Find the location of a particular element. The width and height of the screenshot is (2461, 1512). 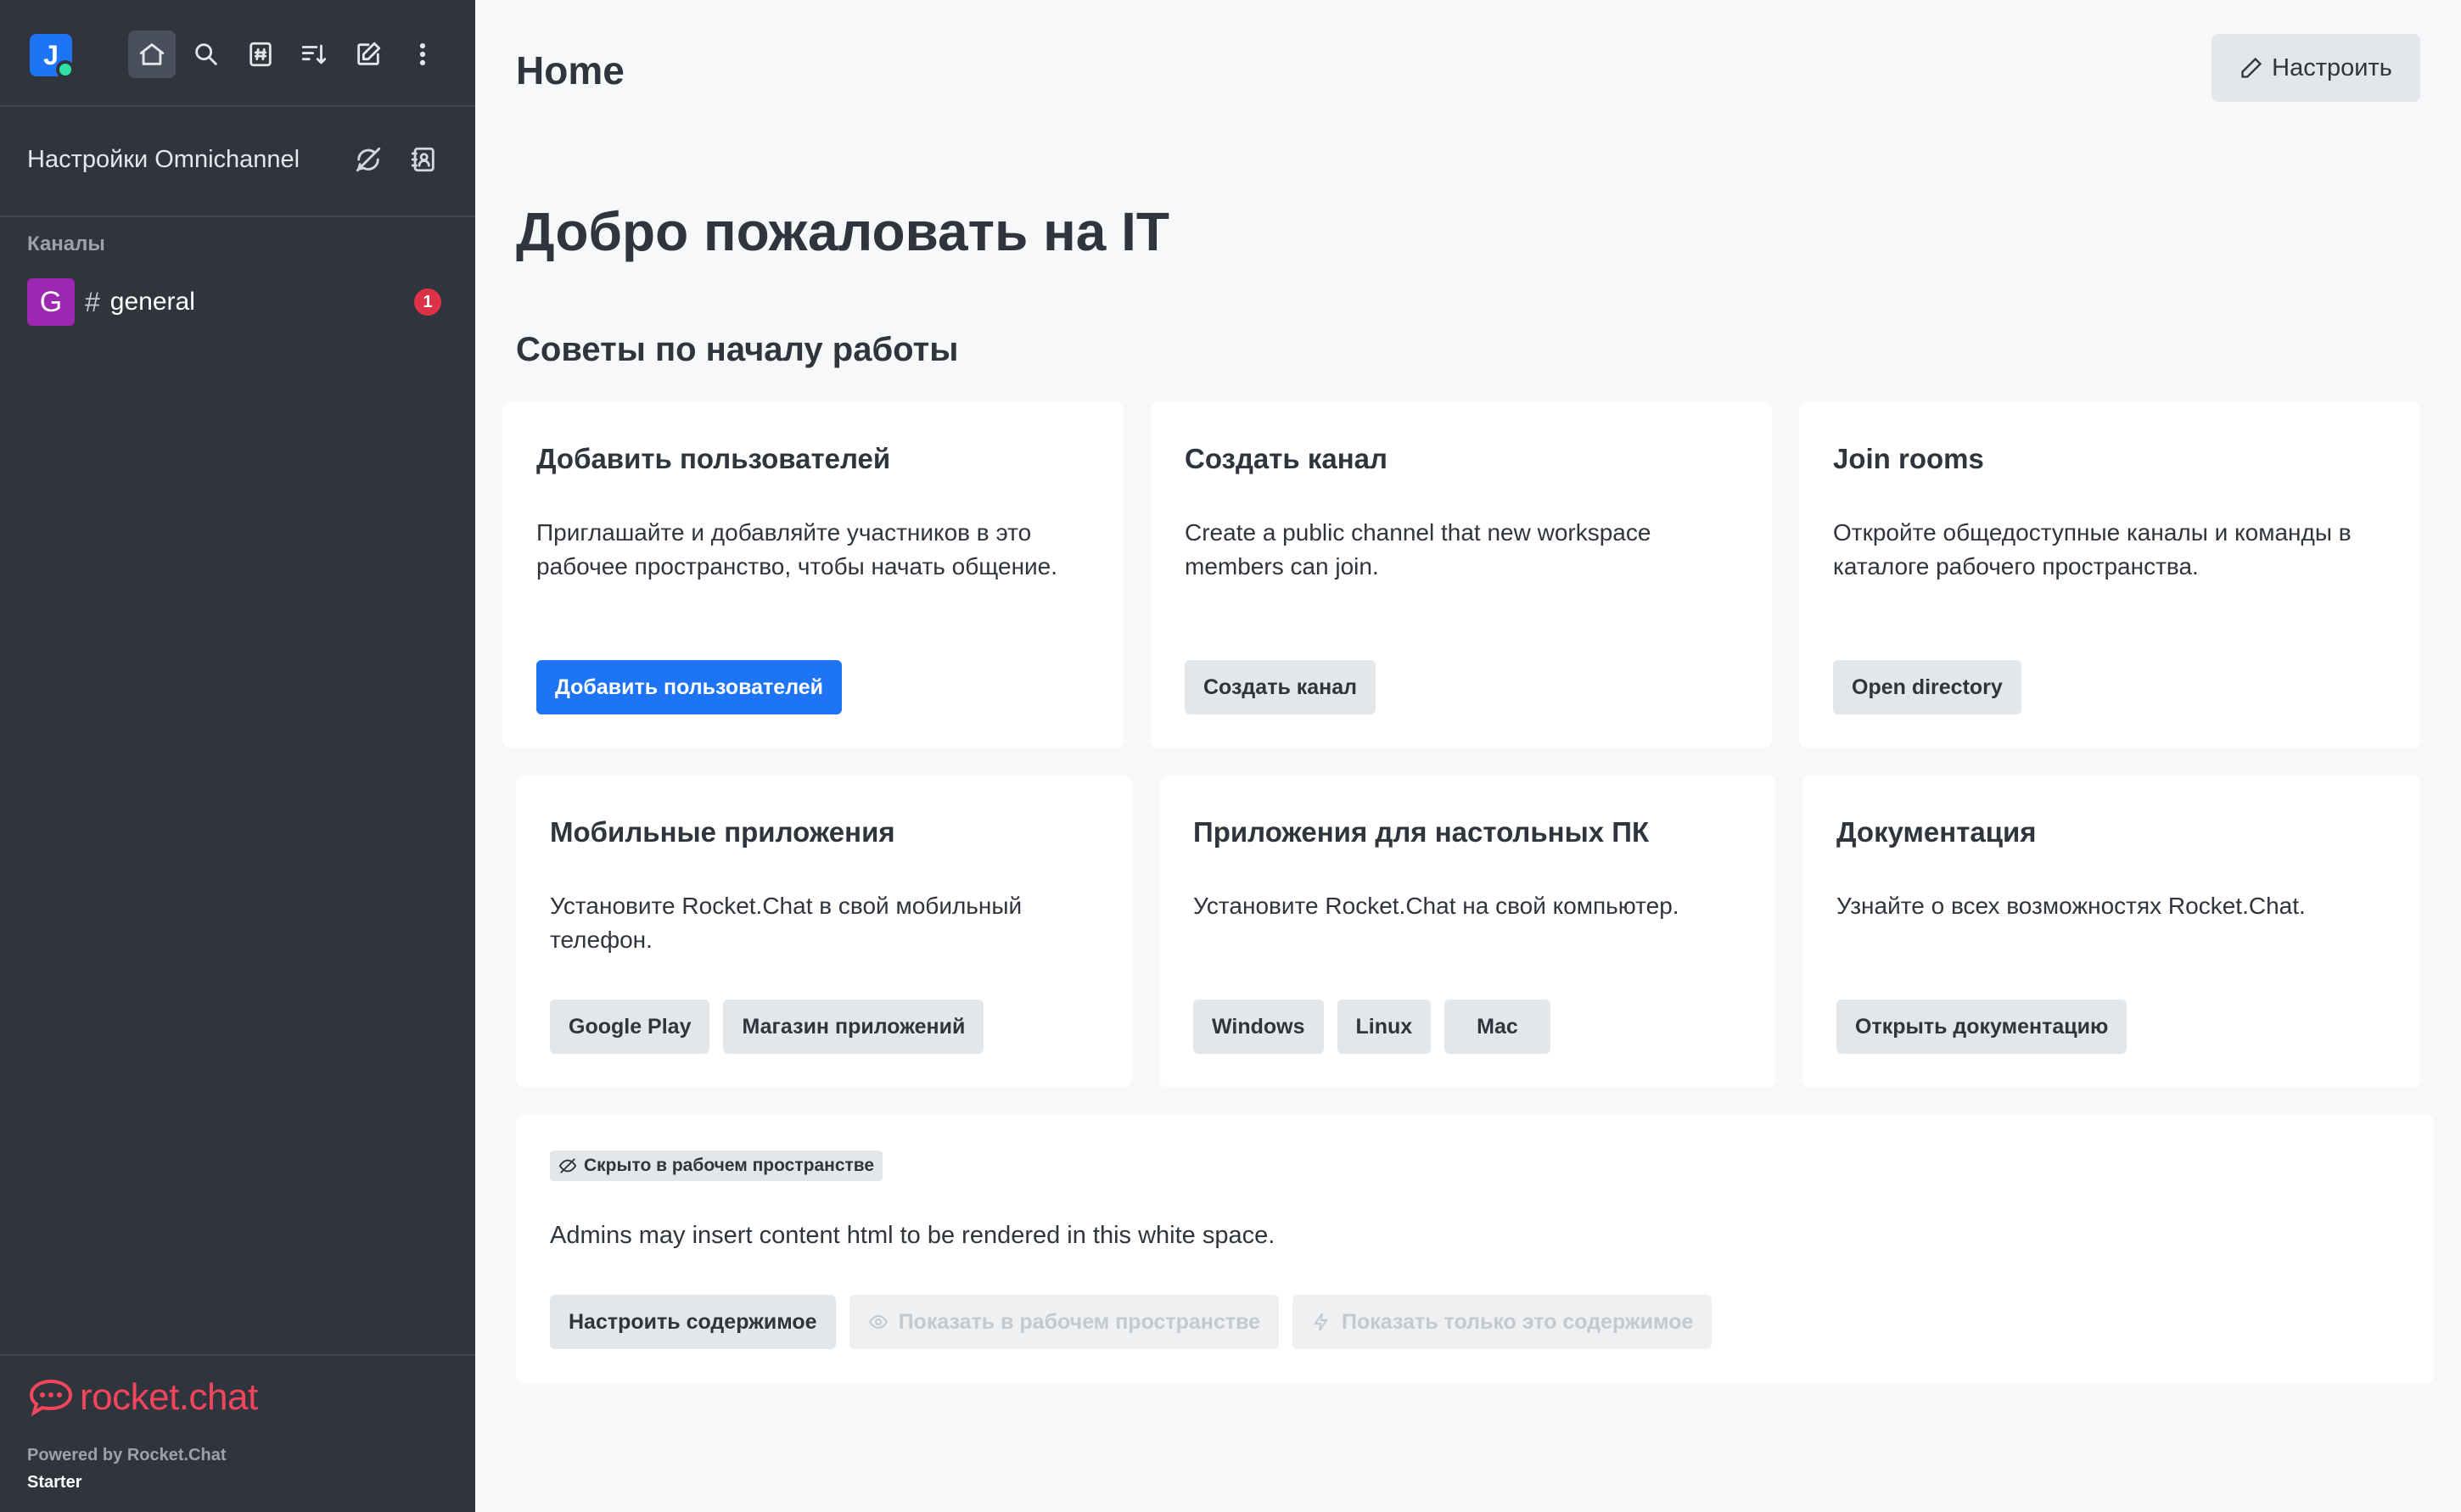

menu-button is located at coordinates (422, 55).